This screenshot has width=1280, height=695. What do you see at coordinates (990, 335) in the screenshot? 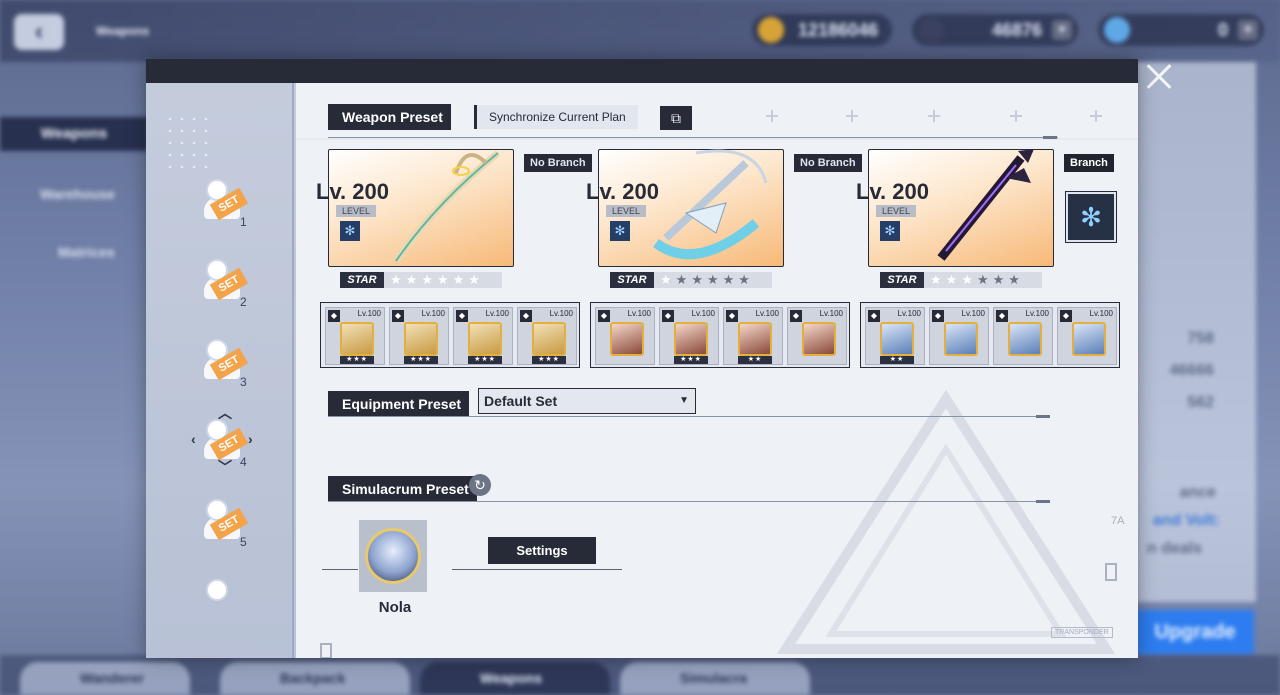
I see `matrix-group-3: ◆ Lv.100 ★★ ◆ Lv.100 ◆ Lv.100 ◆ Lv.100` at bounding box center [990, 335].